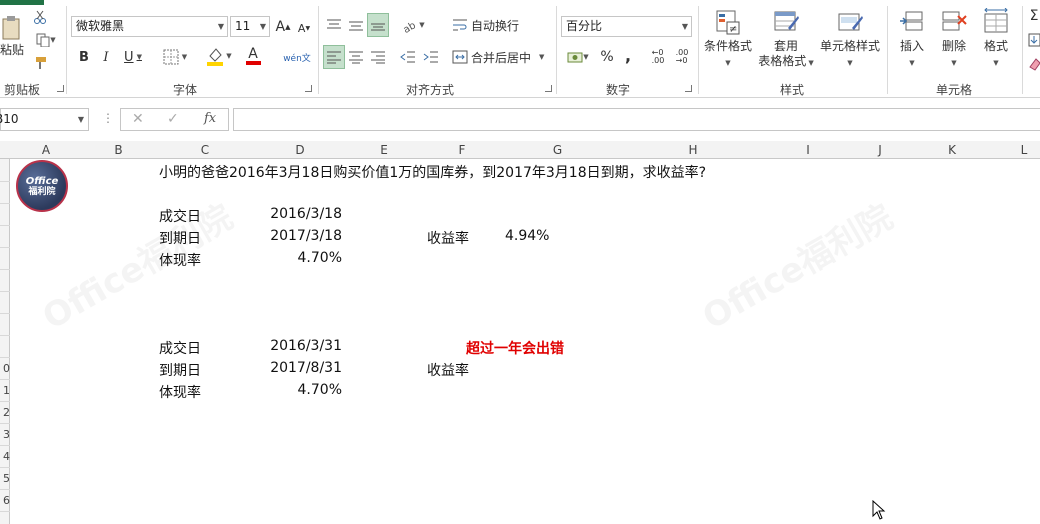  Describe the element at coordinates (431, 57) in the screenshot. I see `increase-indent-button` at that location.